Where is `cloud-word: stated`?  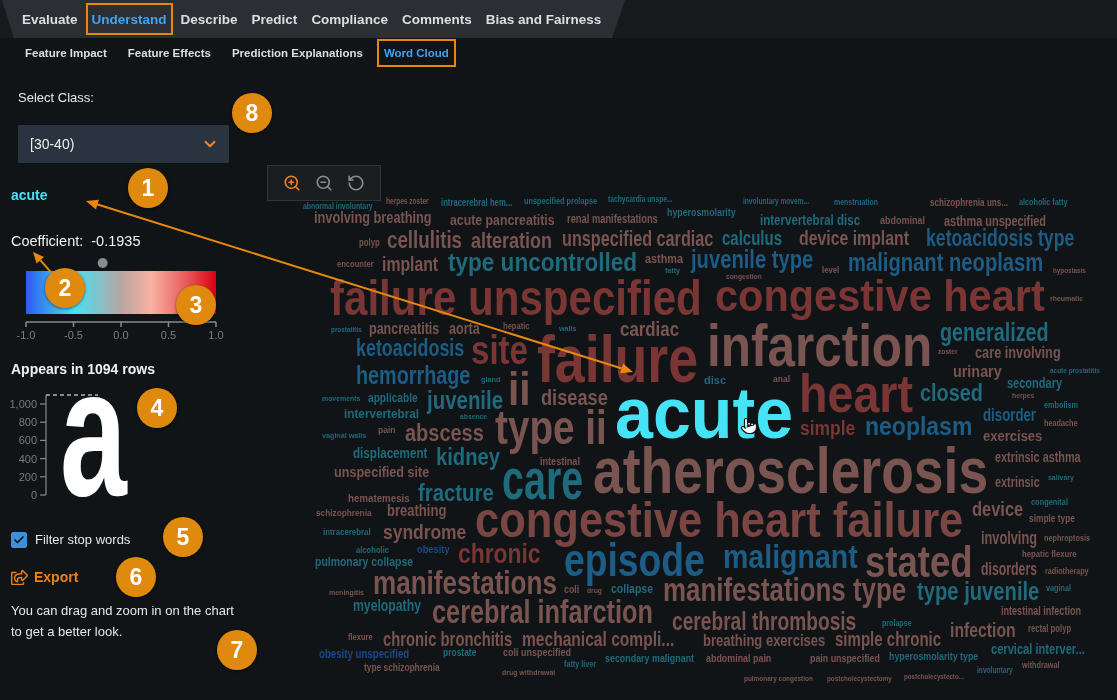 cloud-word: stated is located at coordinates (919, 561).